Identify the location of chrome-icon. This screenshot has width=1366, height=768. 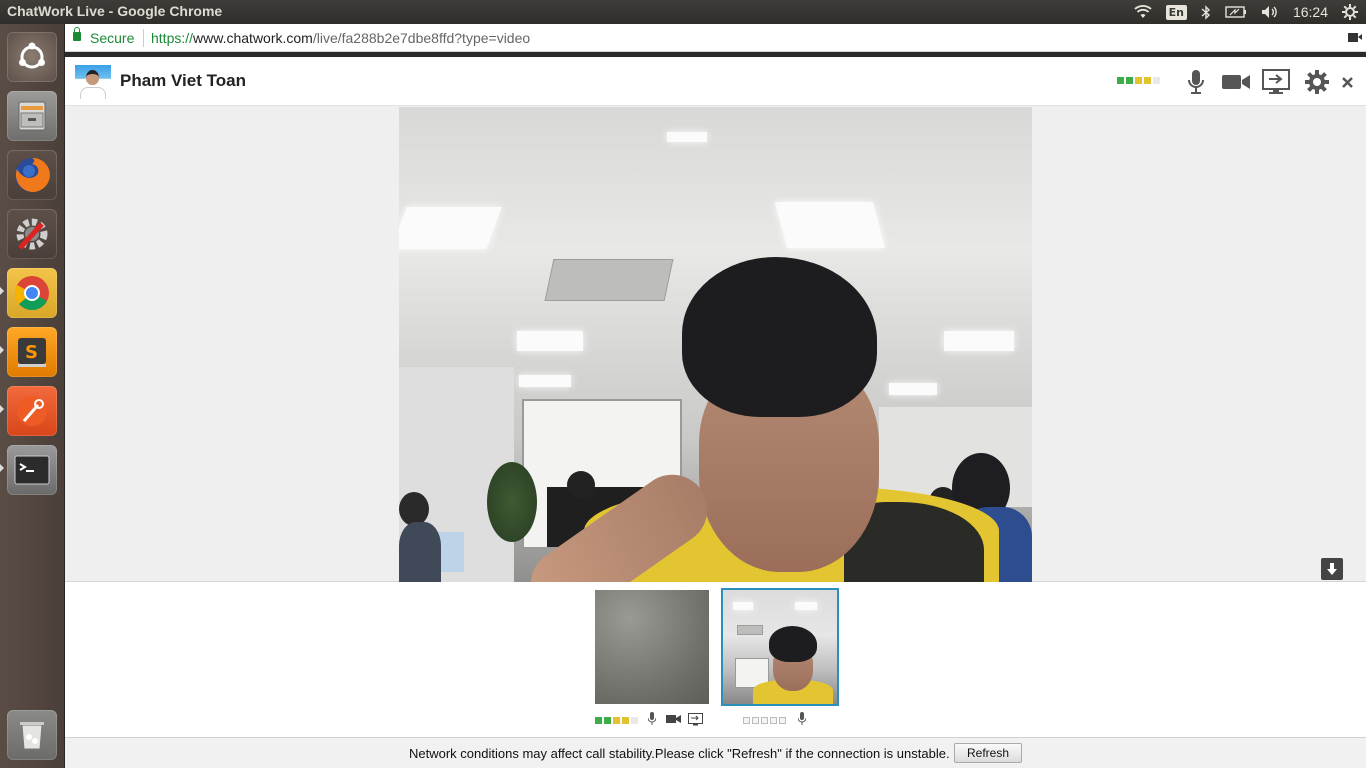
(31, 293).